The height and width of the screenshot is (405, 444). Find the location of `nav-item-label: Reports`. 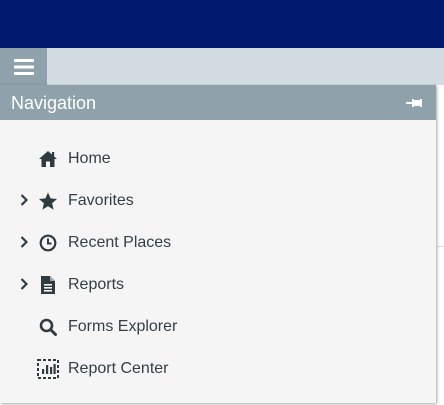

nav-item-label: Reports is located at coordinates (96, 284).